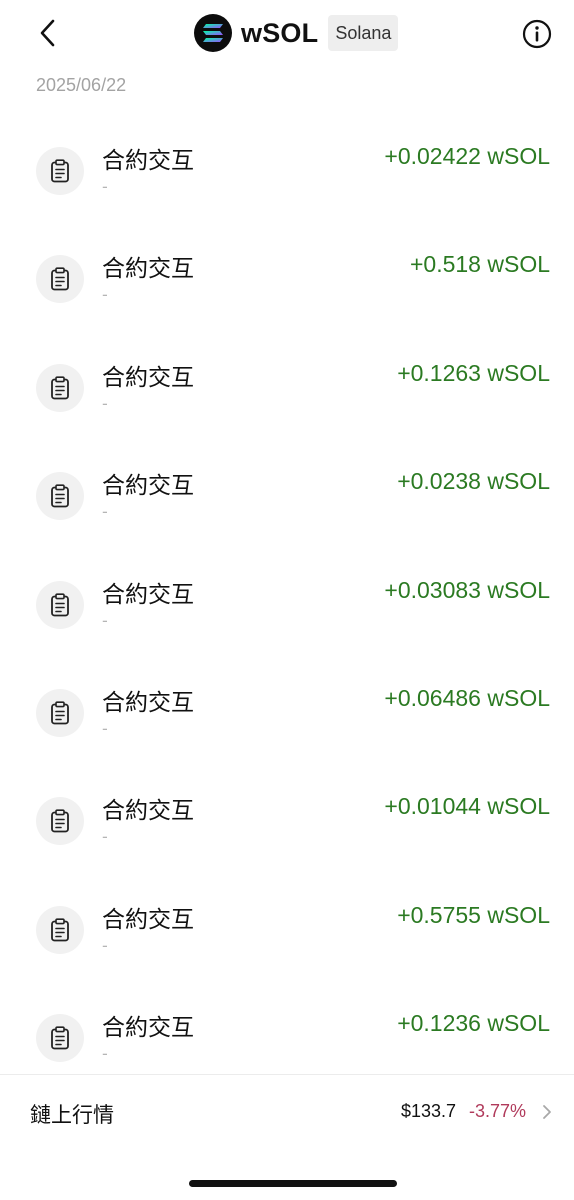 Image resolution: width=574 pixels, height=1200 pixels. I want to click on transaction-row: 合約交互 - +0.1236 wSOL, so click(287, 1032).